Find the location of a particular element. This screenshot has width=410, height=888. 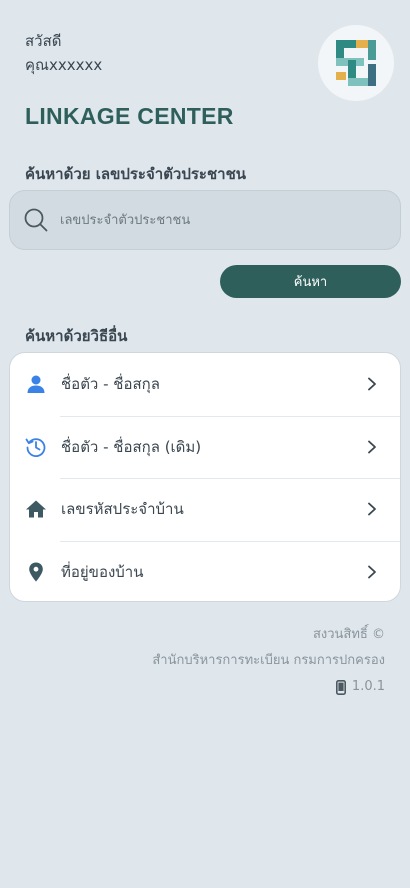

location-pin-icon is located at coordinates (36, 572).